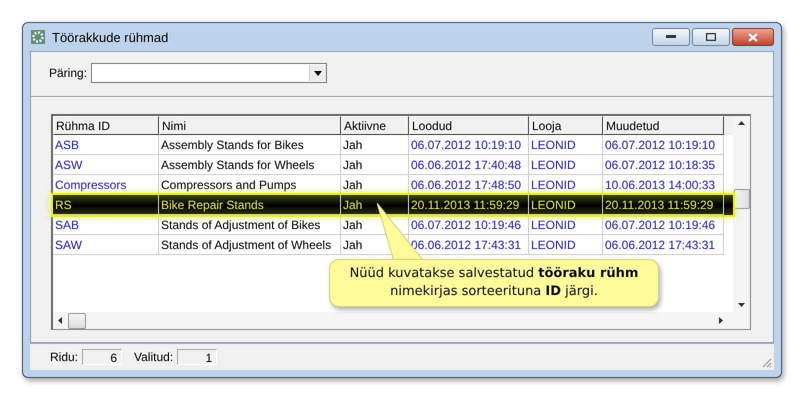 The height and width of the screenshot is (403, 792). I want to click on table-cell: Assembly Stands for Wheels, so click(250, 165).